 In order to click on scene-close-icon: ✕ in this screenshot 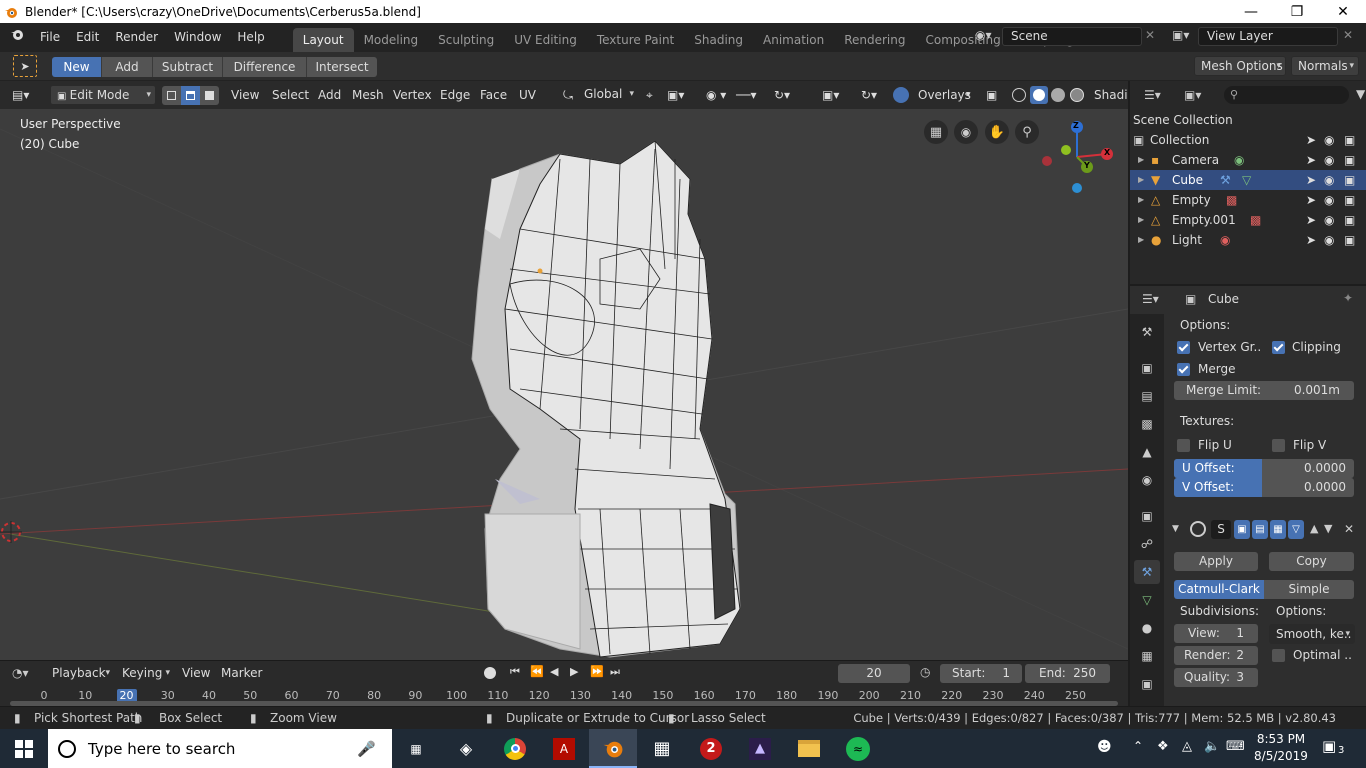, I will do `click(1150, 35)`.